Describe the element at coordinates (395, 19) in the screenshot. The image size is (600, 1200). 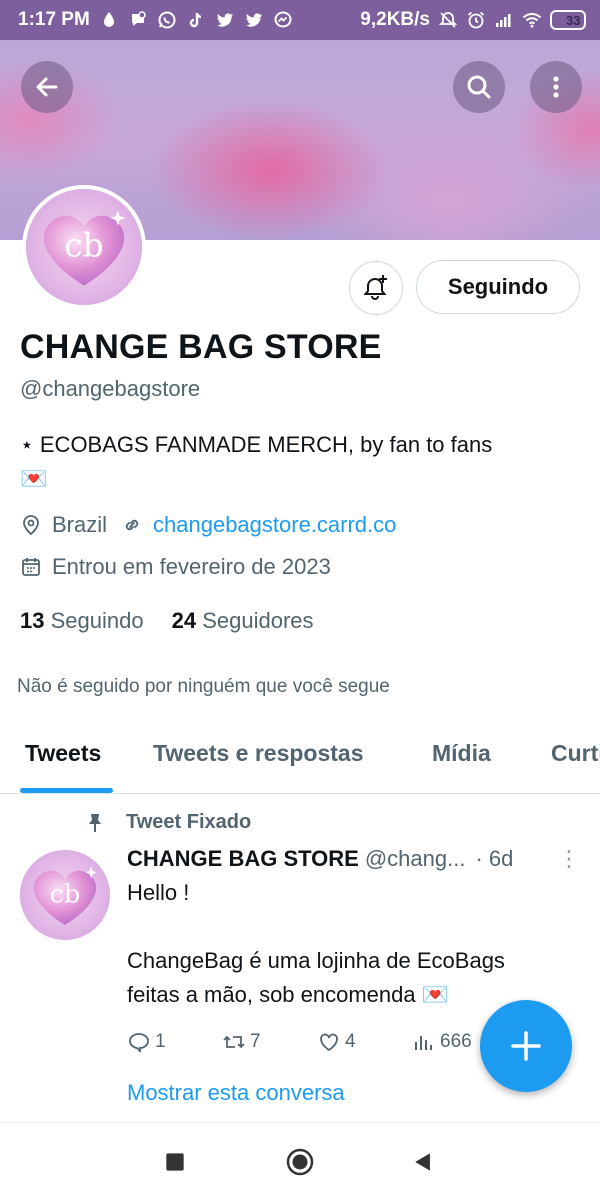
I see `network-speed: 9,2KB/s` at that location.